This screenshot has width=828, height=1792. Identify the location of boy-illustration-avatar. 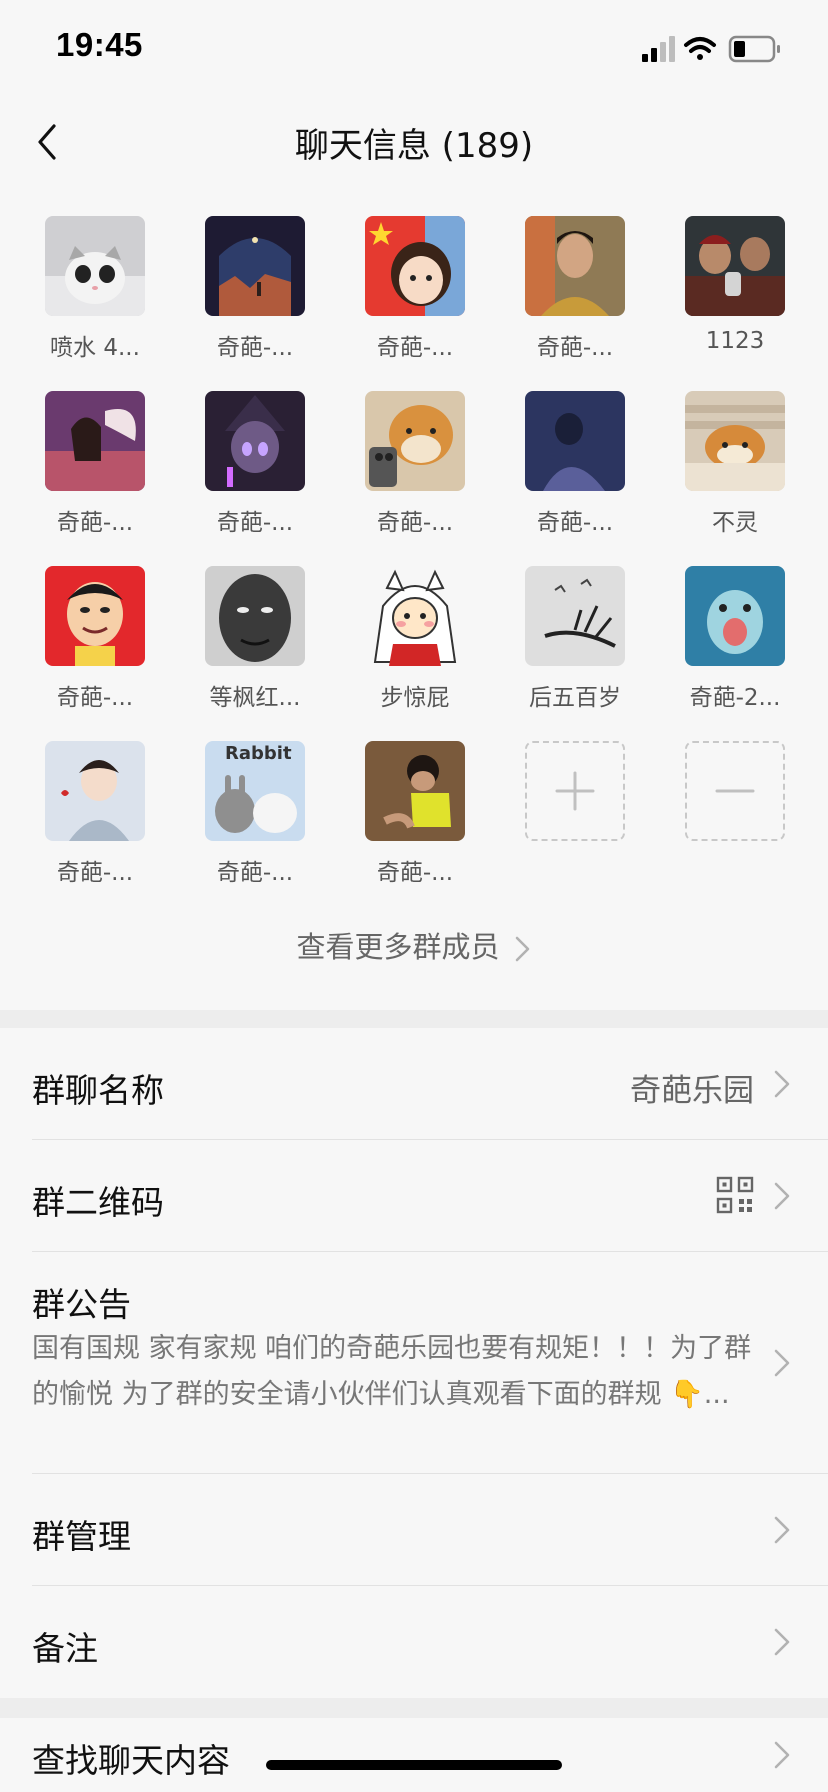
(95, 791).